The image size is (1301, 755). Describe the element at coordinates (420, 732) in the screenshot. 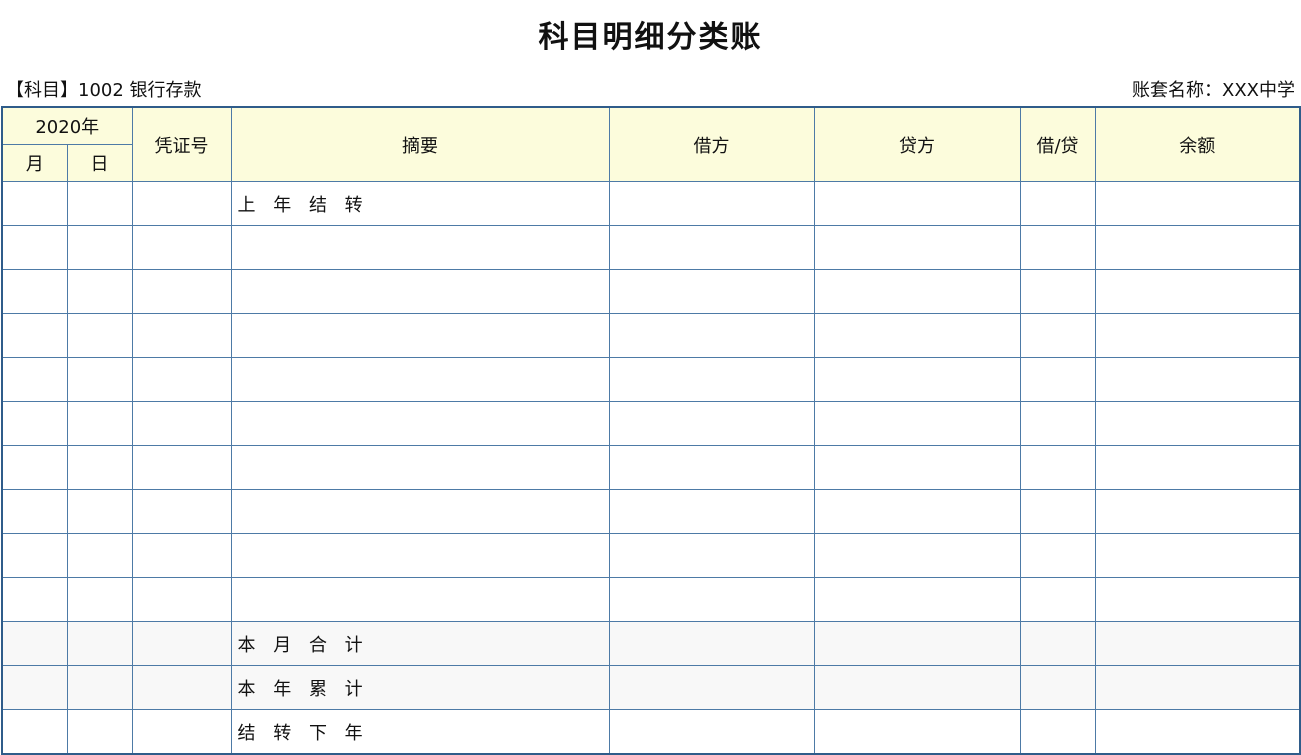

I see `cell-summary: 结 转 下 年` at that location.